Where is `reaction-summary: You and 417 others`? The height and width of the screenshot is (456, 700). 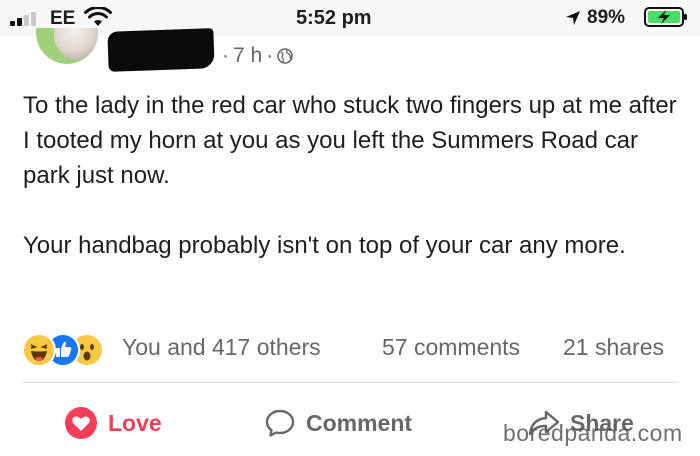
reaction-summary: You and 417 others is located at coordinates (221, 347).